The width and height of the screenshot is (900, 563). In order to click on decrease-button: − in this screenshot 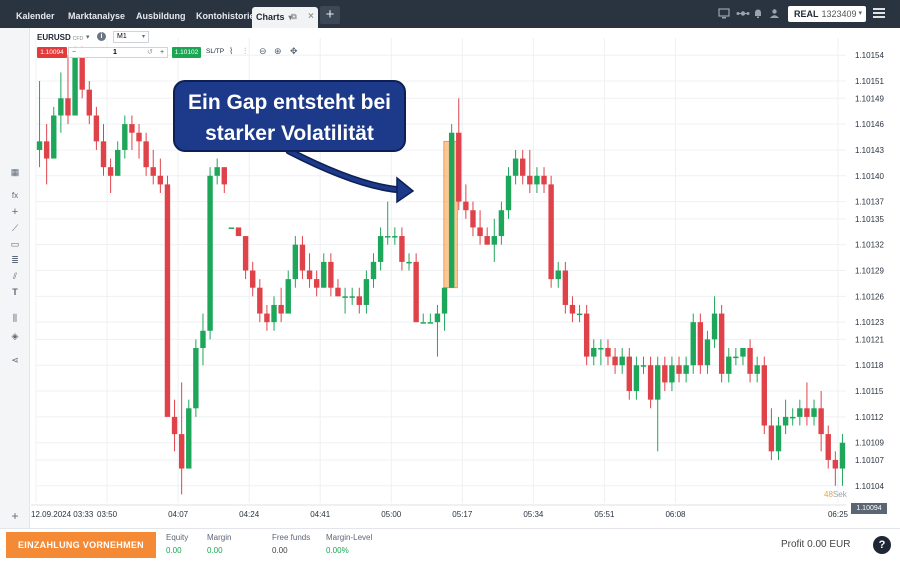, I will do `click(74, 52)`.